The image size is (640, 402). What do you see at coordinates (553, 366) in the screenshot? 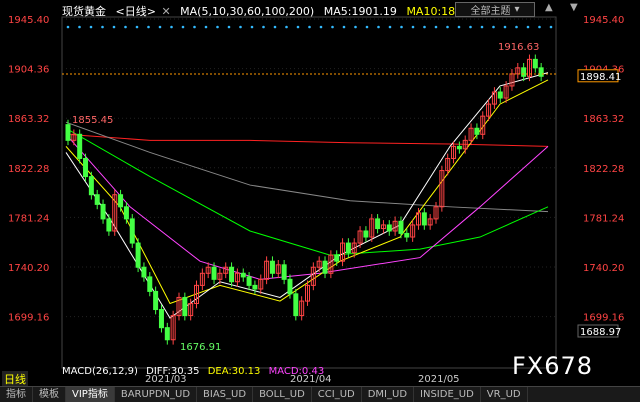
I see `watermark: FX678` at bounding box center [553, 366].